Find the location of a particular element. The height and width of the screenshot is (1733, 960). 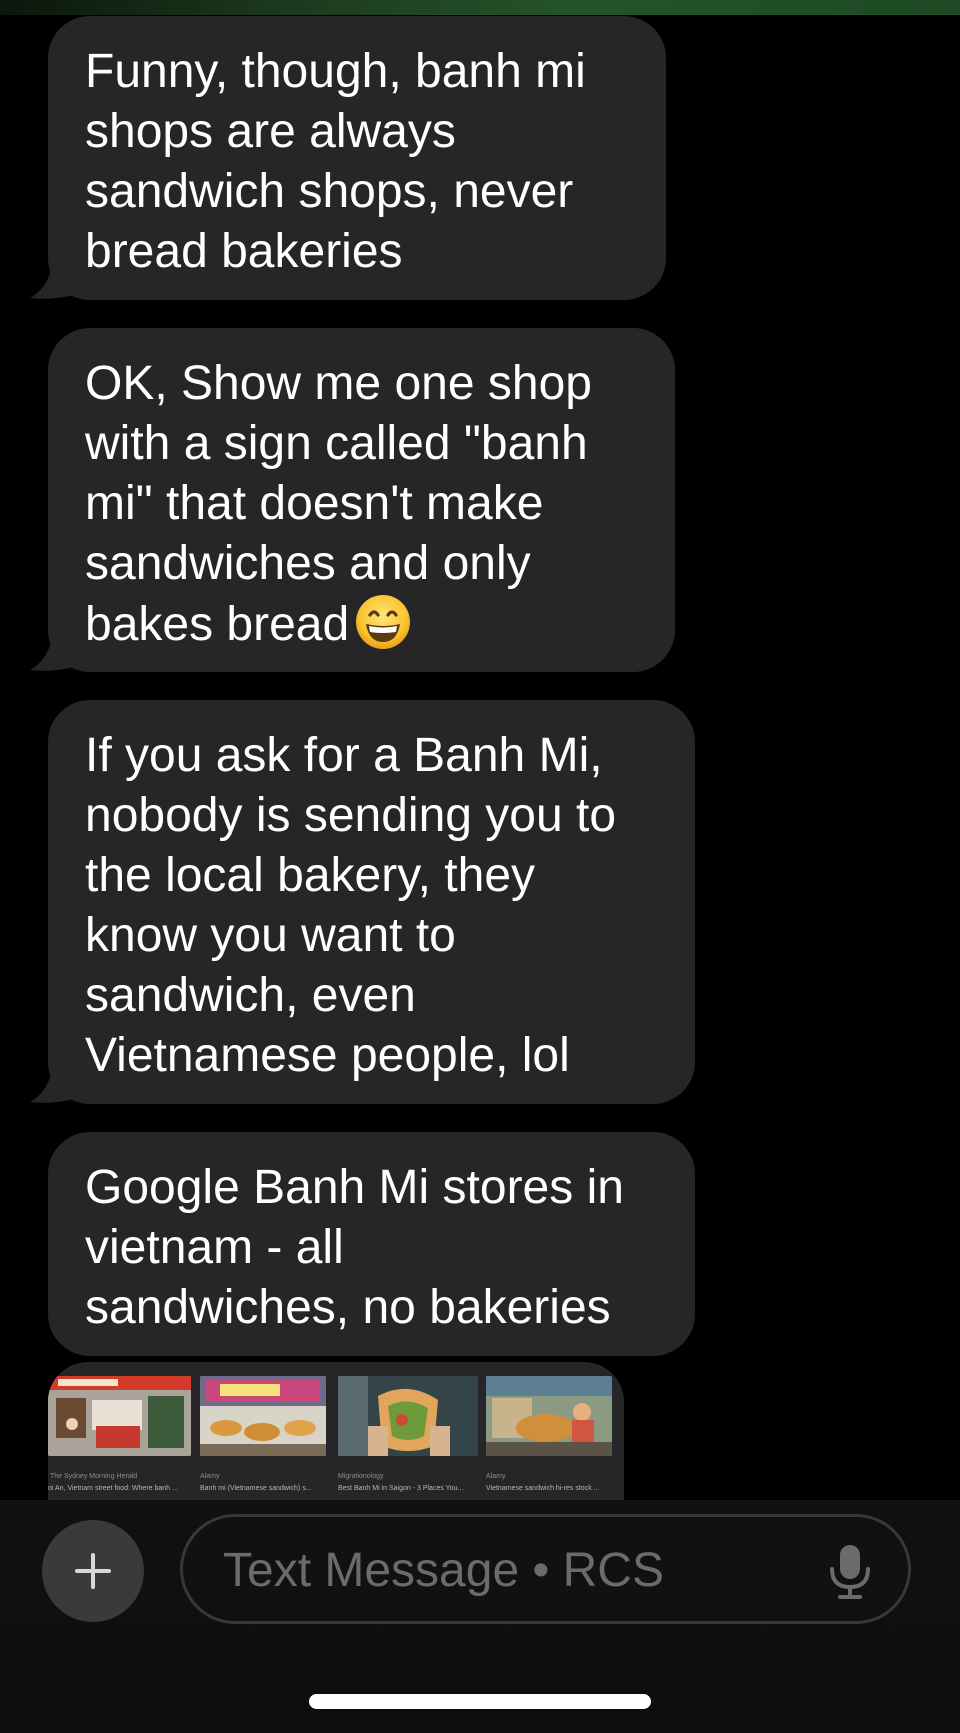

add-attachment-button is located at coordinates (93, 1571).